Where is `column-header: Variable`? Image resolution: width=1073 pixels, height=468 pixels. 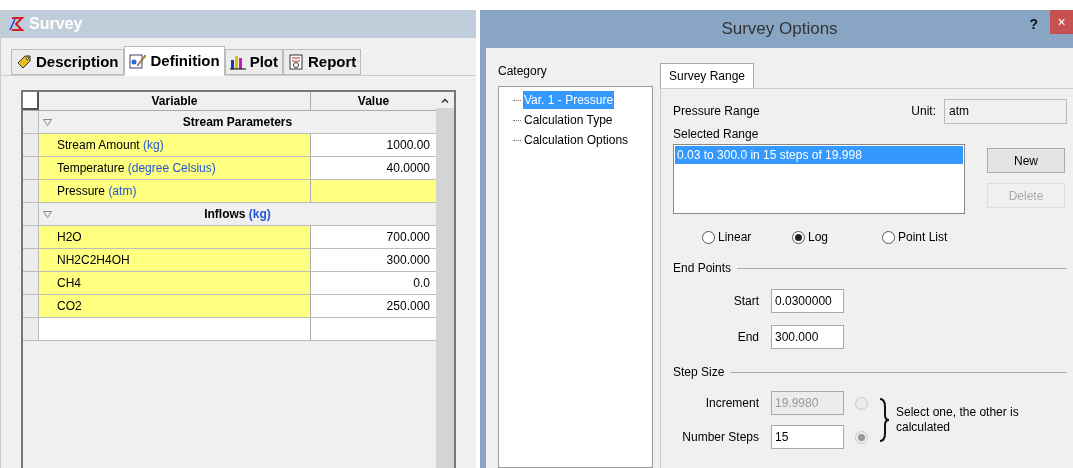
column-header: Variable is located at coordinates (175, 101).